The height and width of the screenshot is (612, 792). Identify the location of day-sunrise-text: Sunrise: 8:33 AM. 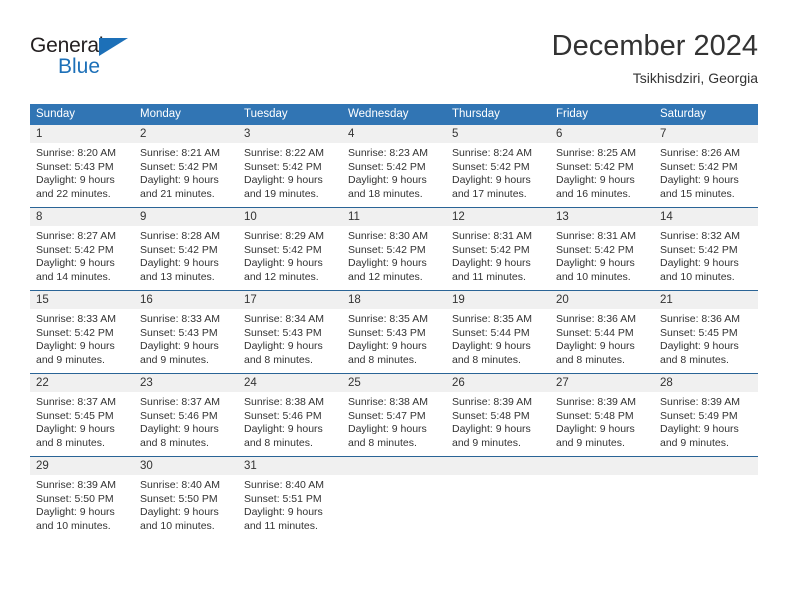
(180, 319).